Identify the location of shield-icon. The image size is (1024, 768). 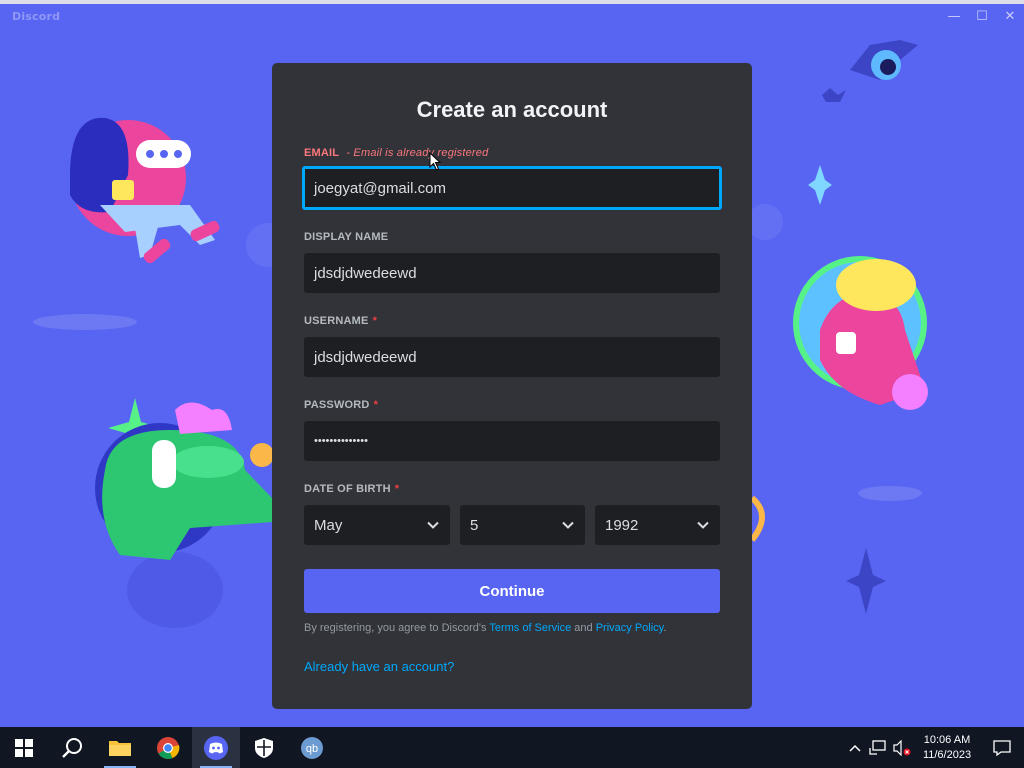
(264, 747).